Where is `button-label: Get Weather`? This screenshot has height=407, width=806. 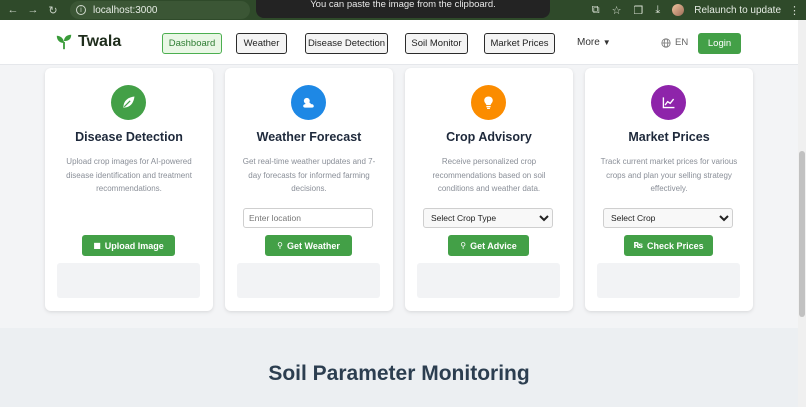
button-label: Get Weather is located at coordinates (313, 245).